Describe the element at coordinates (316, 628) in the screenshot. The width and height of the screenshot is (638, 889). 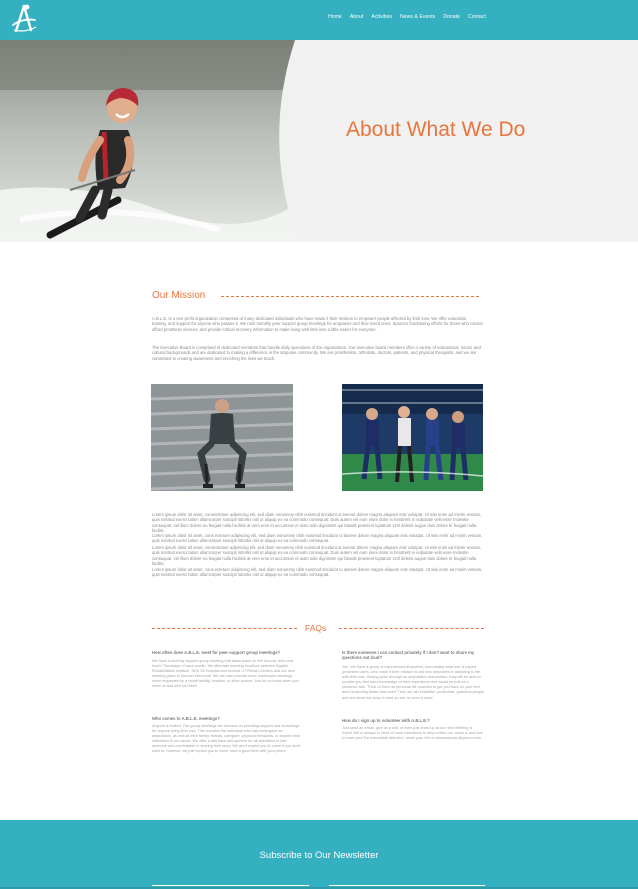
I see `faq-title: FAQs` at that location.